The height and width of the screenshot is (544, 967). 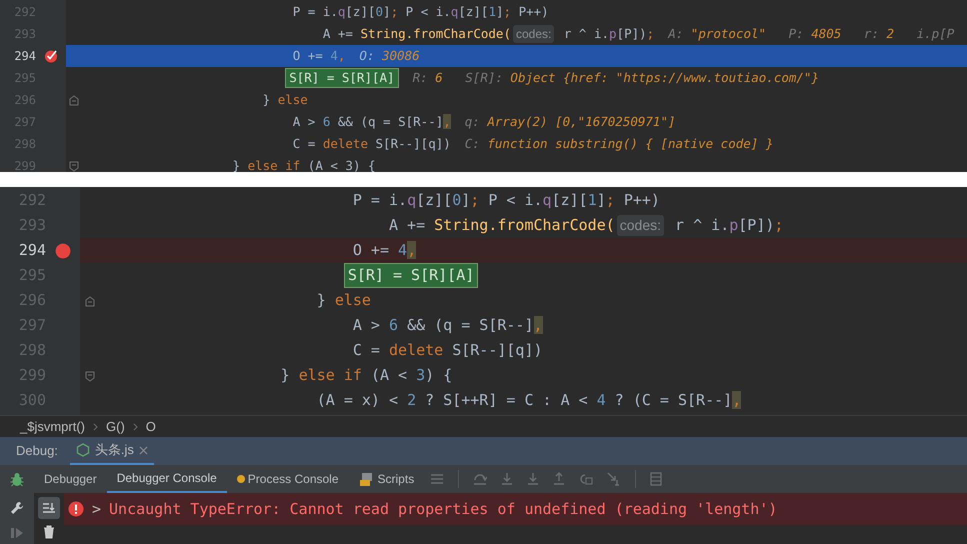 I want to click on scroll-to-end-icon, so click(x=49, y=508).